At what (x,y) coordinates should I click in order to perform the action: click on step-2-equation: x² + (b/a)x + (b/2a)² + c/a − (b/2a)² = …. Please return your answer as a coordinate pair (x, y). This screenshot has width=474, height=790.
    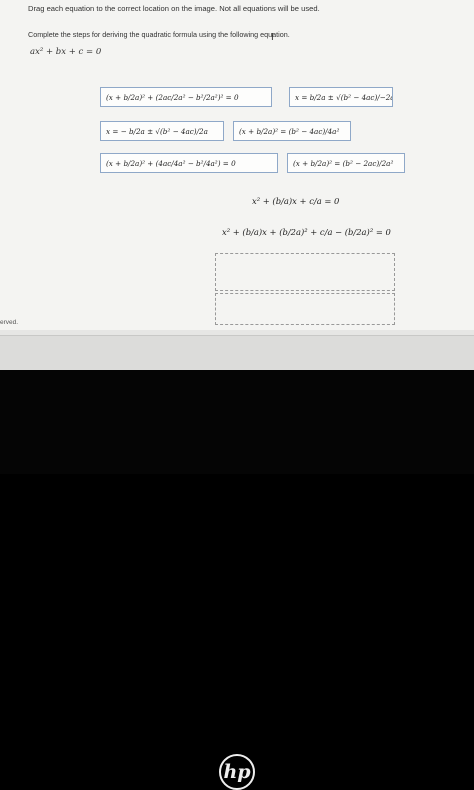
    Looking at the image, I should click on (306, 232).